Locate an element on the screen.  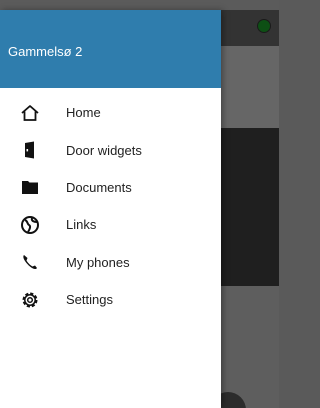
menu-item-documents: Documents is located at coordinates (110, 187).